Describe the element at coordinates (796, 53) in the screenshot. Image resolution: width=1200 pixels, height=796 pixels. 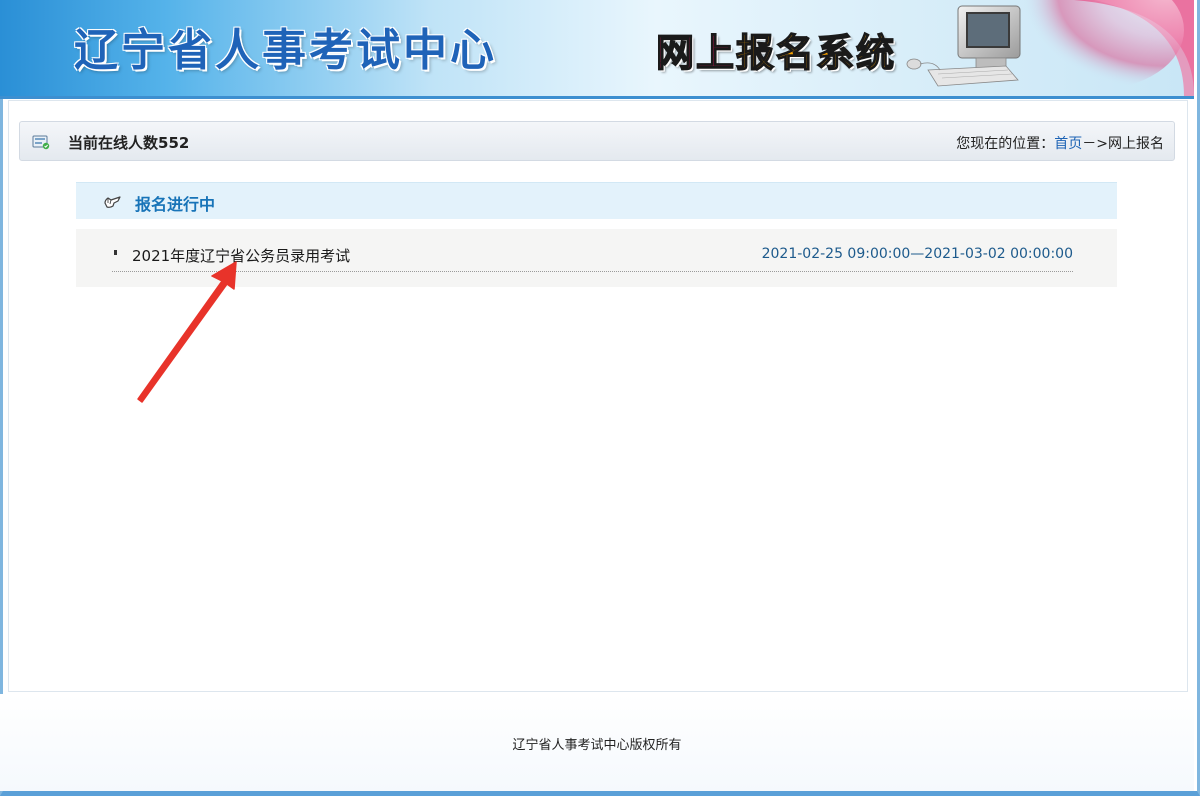
I see `system-title-char: 名` at that location.